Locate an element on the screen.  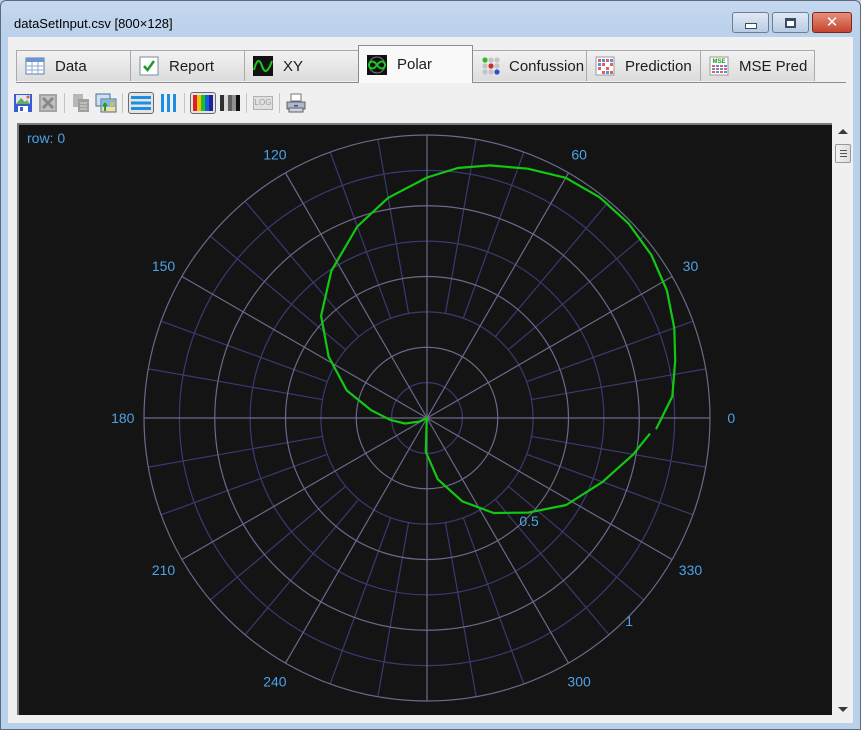
minimize-button is located at coordinates (750, 22).